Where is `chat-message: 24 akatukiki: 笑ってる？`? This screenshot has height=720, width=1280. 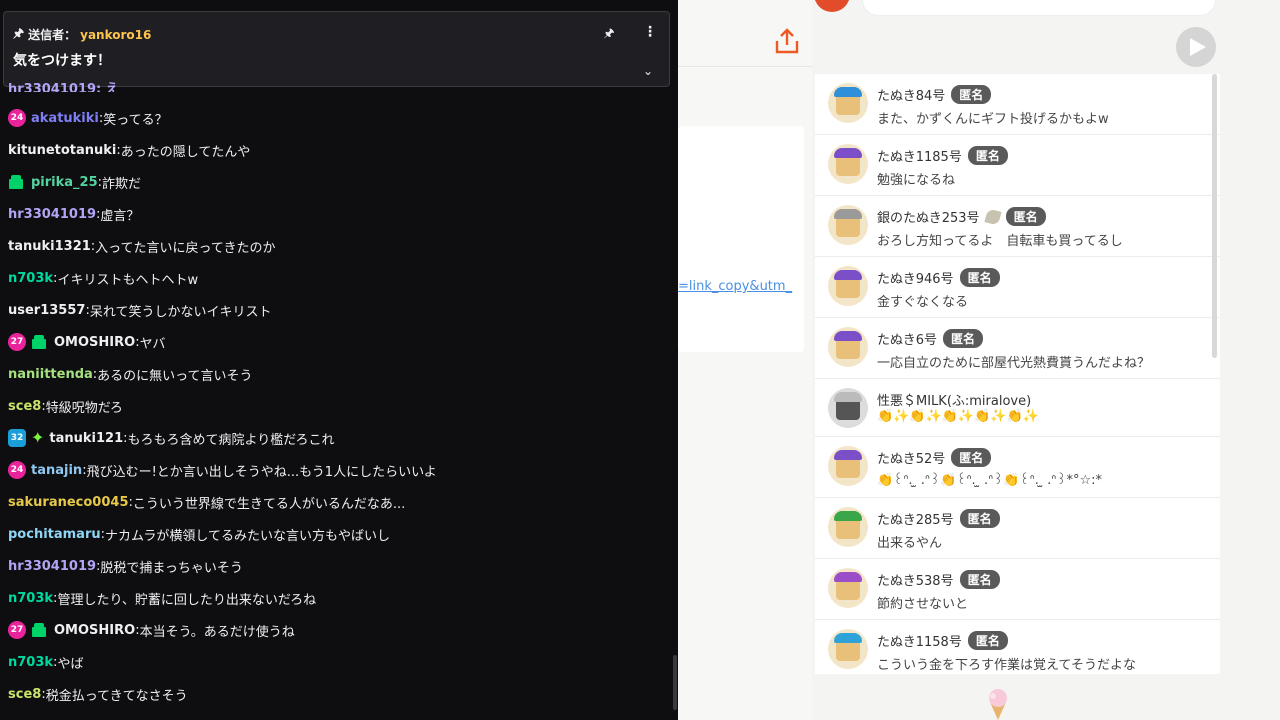 chat-message: 24 akatukiki: 笑ってる？ is located at coordinates (335, 118).